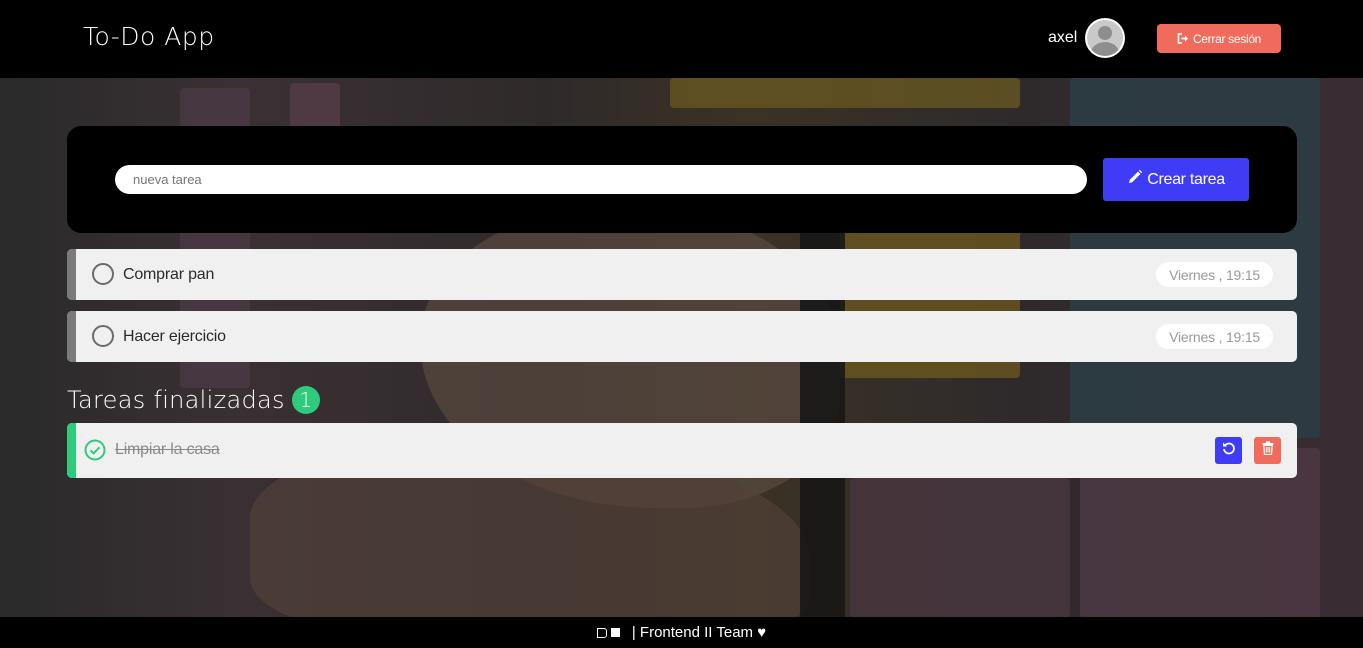 Image resolution: width=1363 pixels, height=648 pixels. What do you see at coordinates (682, 450) in the screenshot?
I see `completed-task-item: Limpiar la casa` at bounding box center [682, 450].